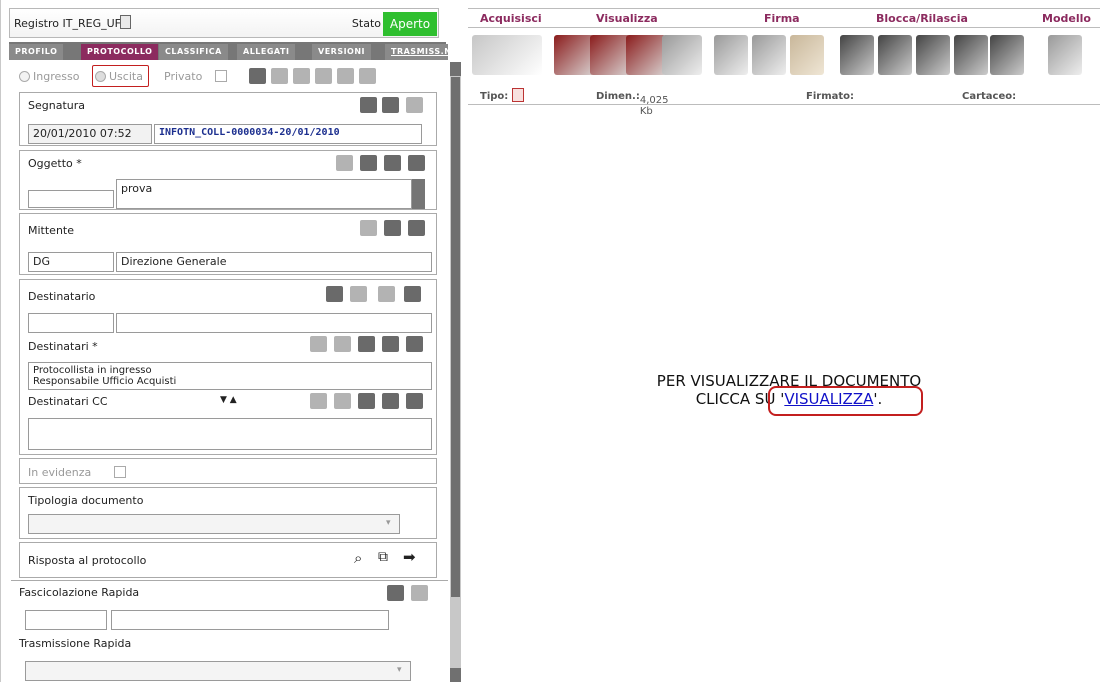  I want to click on spellcheck-icon, so click(344, 163).